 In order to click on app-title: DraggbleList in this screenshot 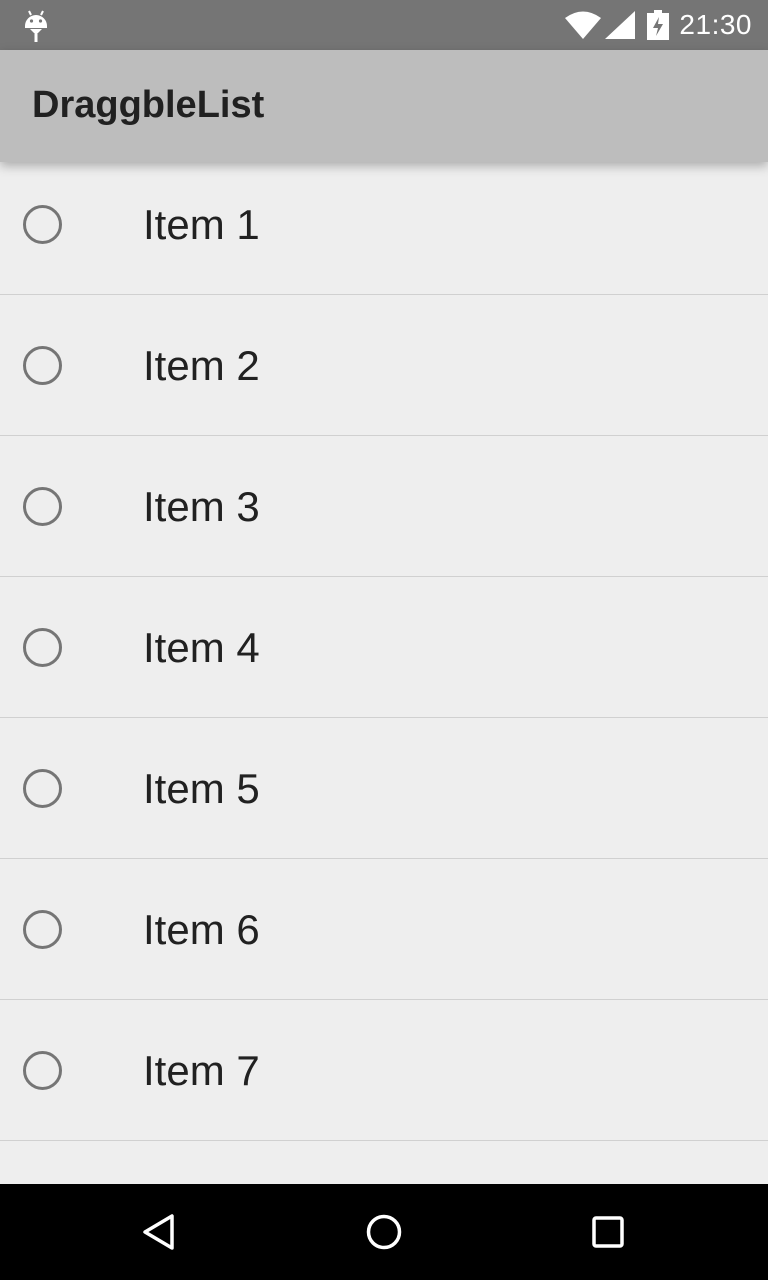, I will do `click(148, 105)`.